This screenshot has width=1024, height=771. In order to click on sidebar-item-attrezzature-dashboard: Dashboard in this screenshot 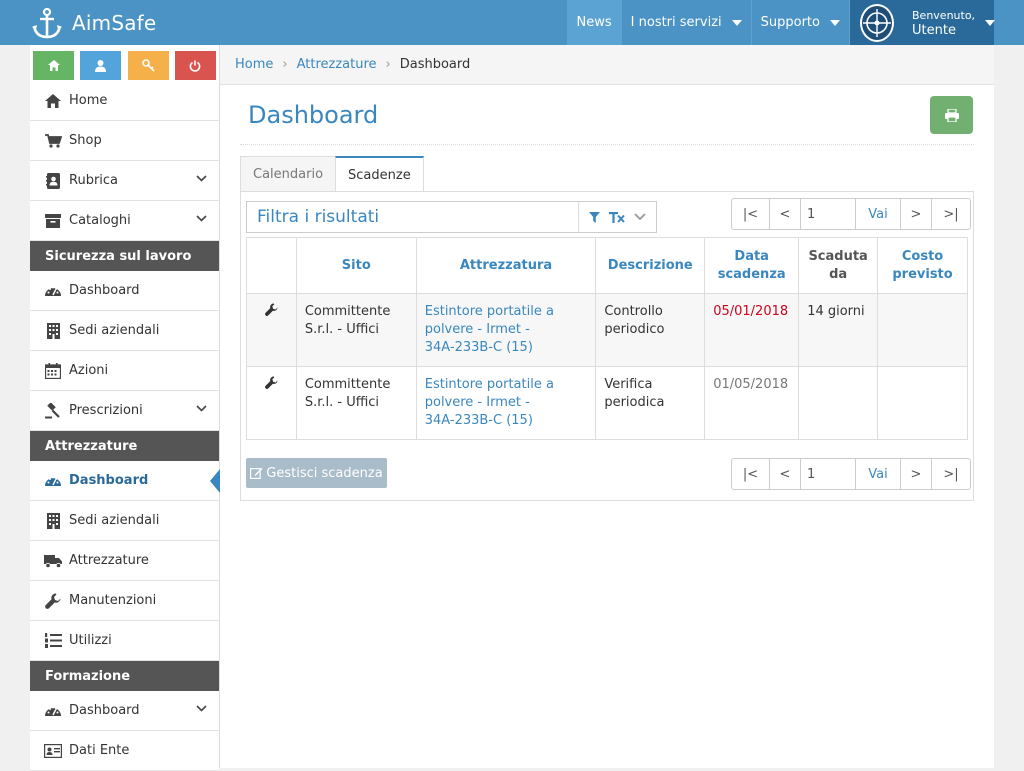, I will do `click(125, 481)`.